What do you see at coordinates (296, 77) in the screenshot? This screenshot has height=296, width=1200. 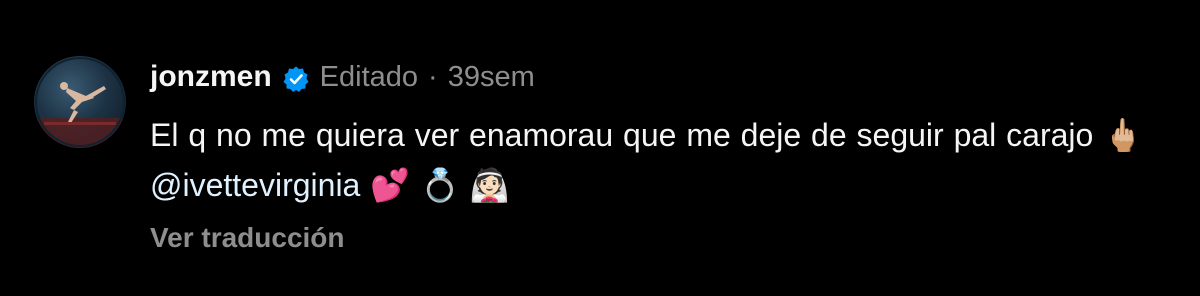 I see `verified-badge-icon` at bounding box center [296, 77].